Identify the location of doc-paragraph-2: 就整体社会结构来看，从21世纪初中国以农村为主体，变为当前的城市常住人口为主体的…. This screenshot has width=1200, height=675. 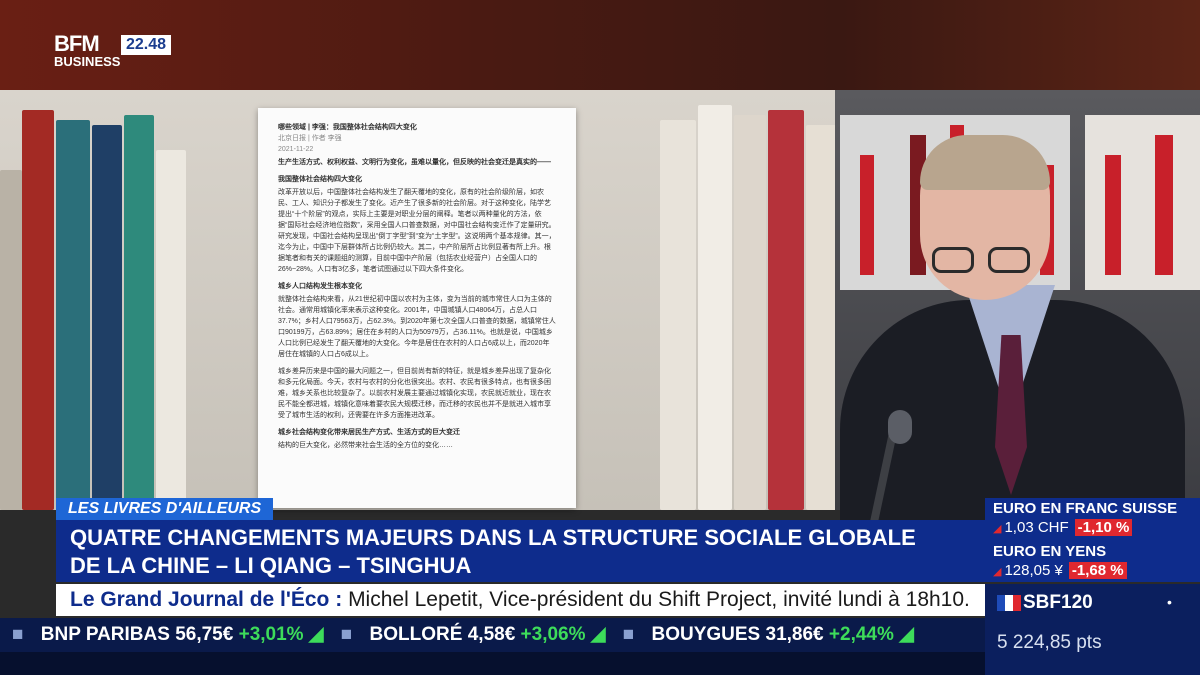
(417, 327).